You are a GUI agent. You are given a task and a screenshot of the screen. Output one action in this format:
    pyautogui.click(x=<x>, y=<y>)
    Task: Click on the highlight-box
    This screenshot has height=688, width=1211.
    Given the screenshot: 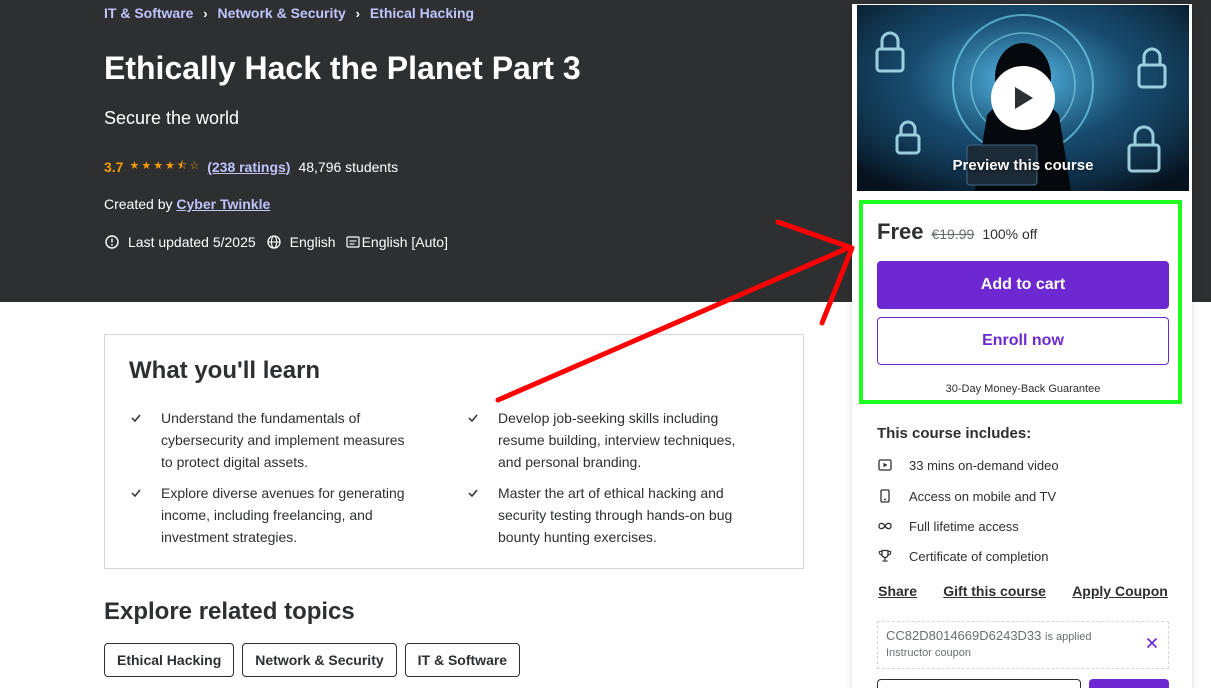 What is the action you would take?
    pyautogui.click(x=1020, y=302)
    